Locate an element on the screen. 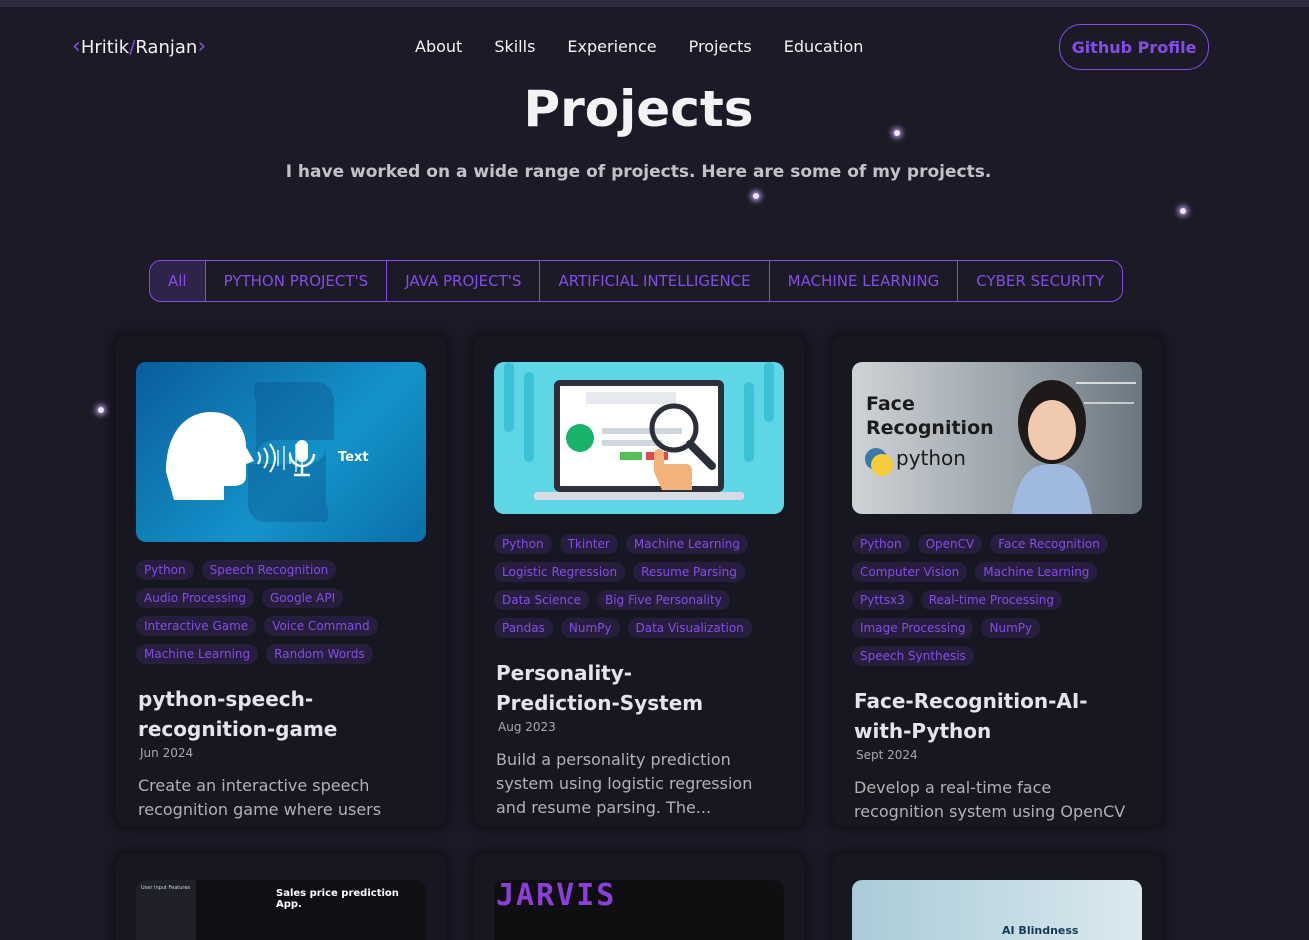 The height and width of the screenshot is (940, 1309). project-thumbnail is located at coordinates (639, 438).